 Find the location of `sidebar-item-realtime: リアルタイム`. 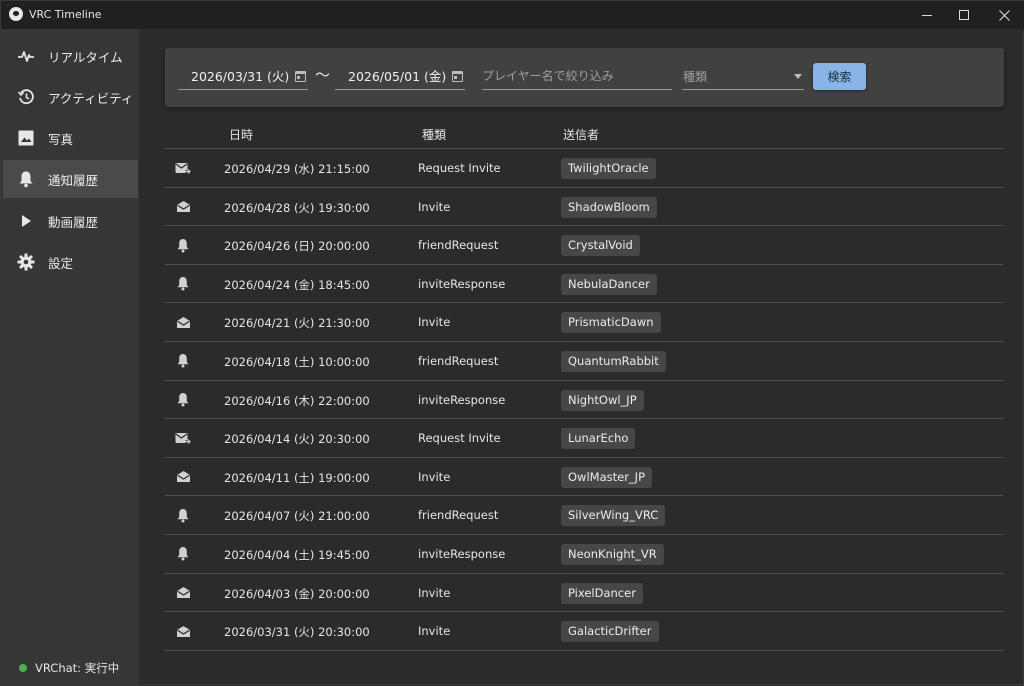

sidebar-item-realtime: リアルタイム is located at coordinates (70, 56).